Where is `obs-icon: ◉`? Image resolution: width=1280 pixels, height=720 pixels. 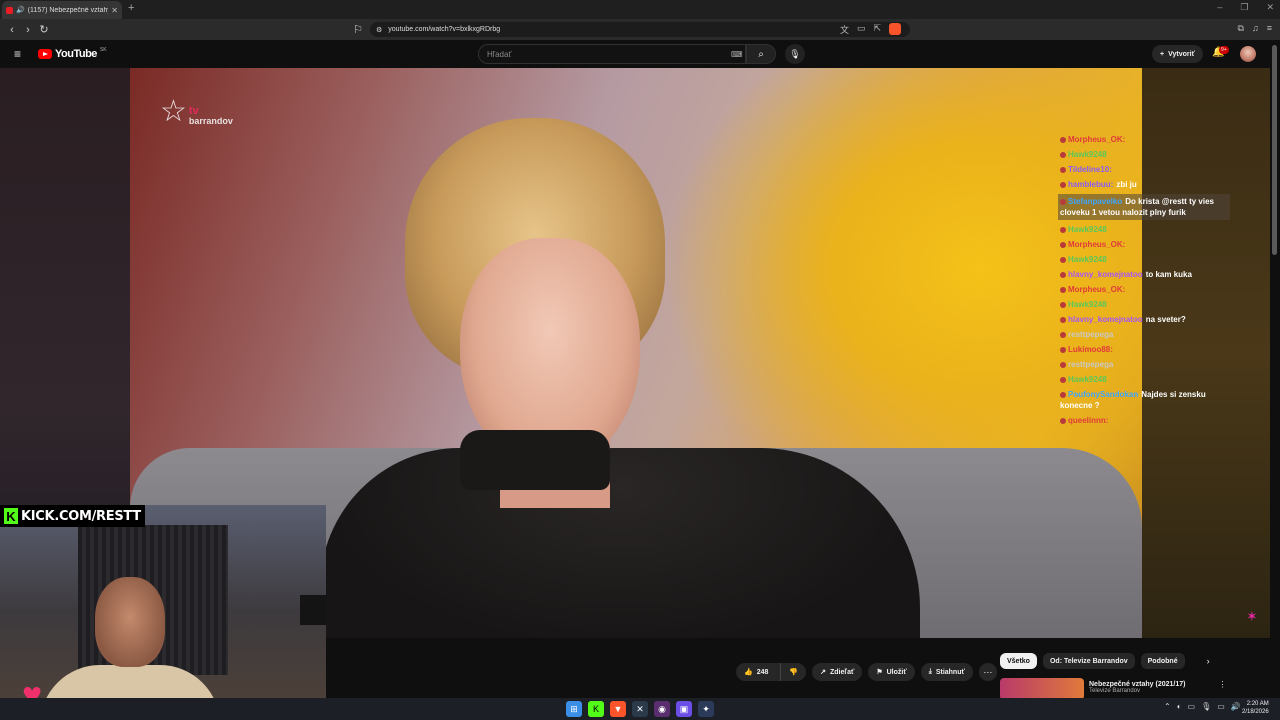
obs-icon: ◉ is located at coordinates (662, 709).